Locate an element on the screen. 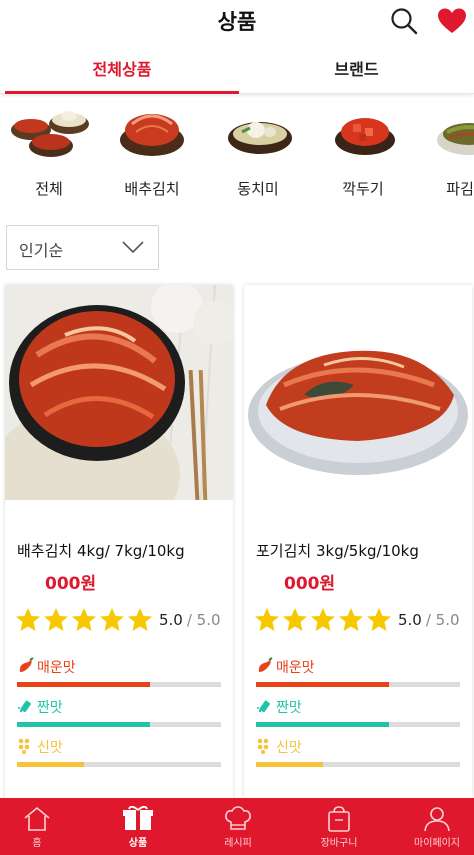 The width and height of the screenshot is (474, 855). gift-box-icon is located at coordinates (138, 818).